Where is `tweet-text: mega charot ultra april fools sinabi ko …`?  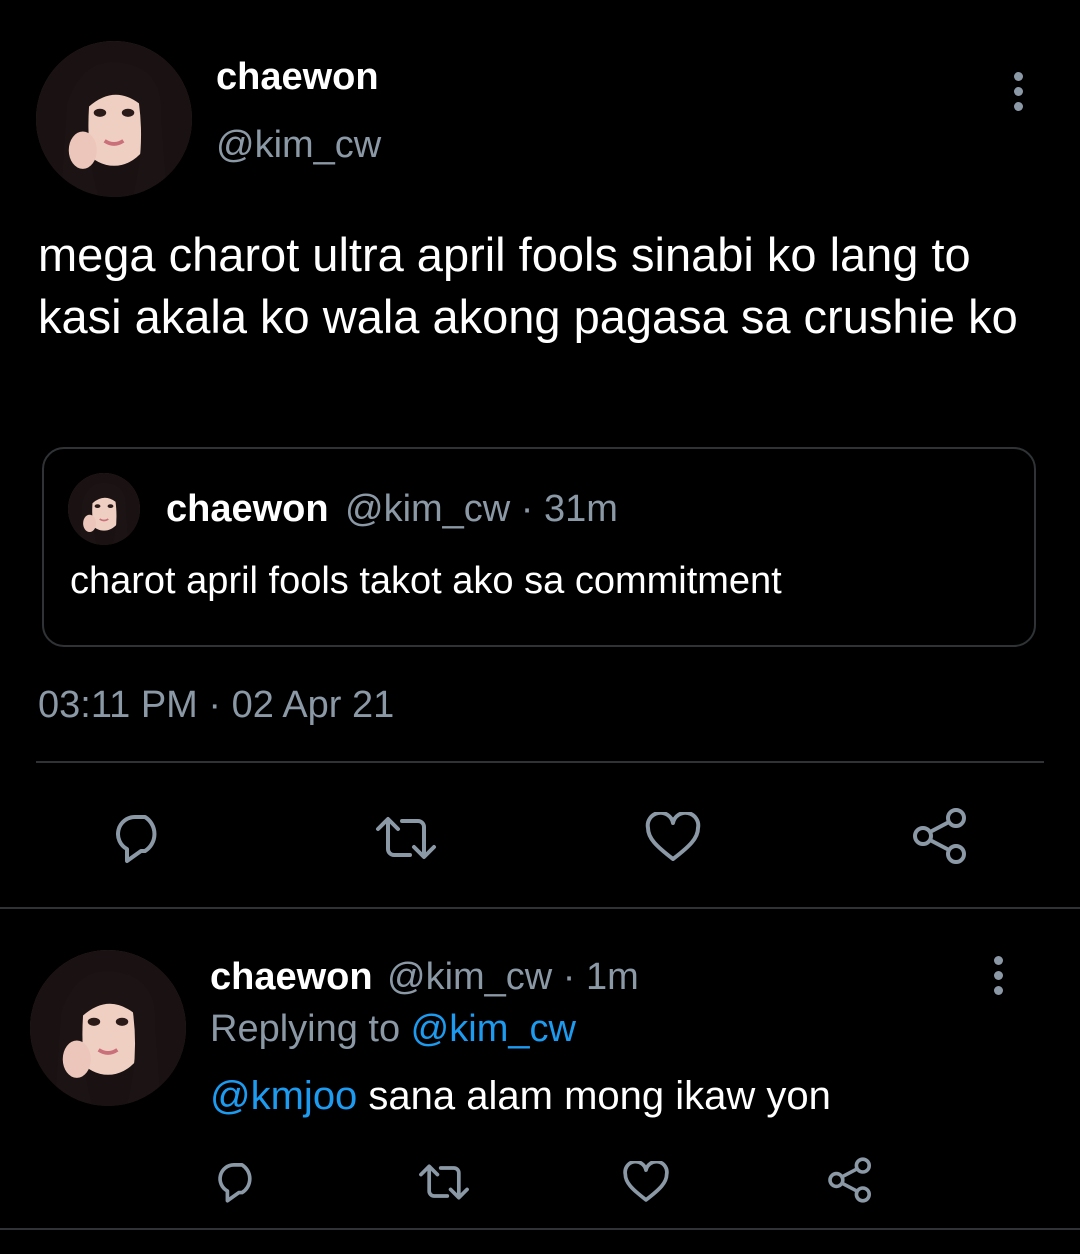
tweet-text: mega charot ultra april fools sinabi ko … is located at coordinates (528, 285).